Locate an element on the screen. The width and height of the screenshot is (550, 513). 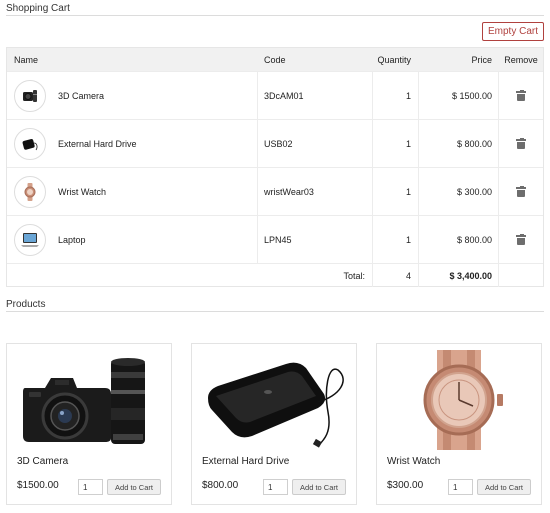
table-row: Wrist Watch wristWear03 1 $ 300.00 is located at coordinates (275, 192).